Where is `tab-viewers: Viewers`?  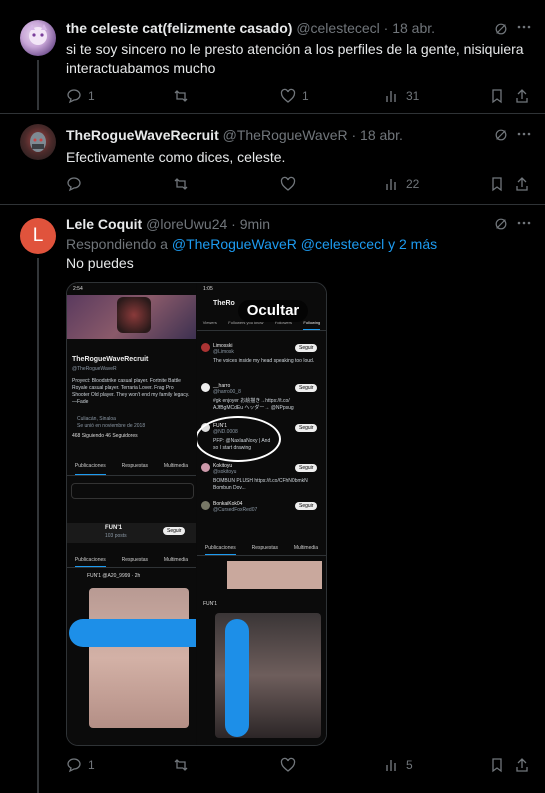 tab-viewers: Viewers is located at coordinates (209, 322).